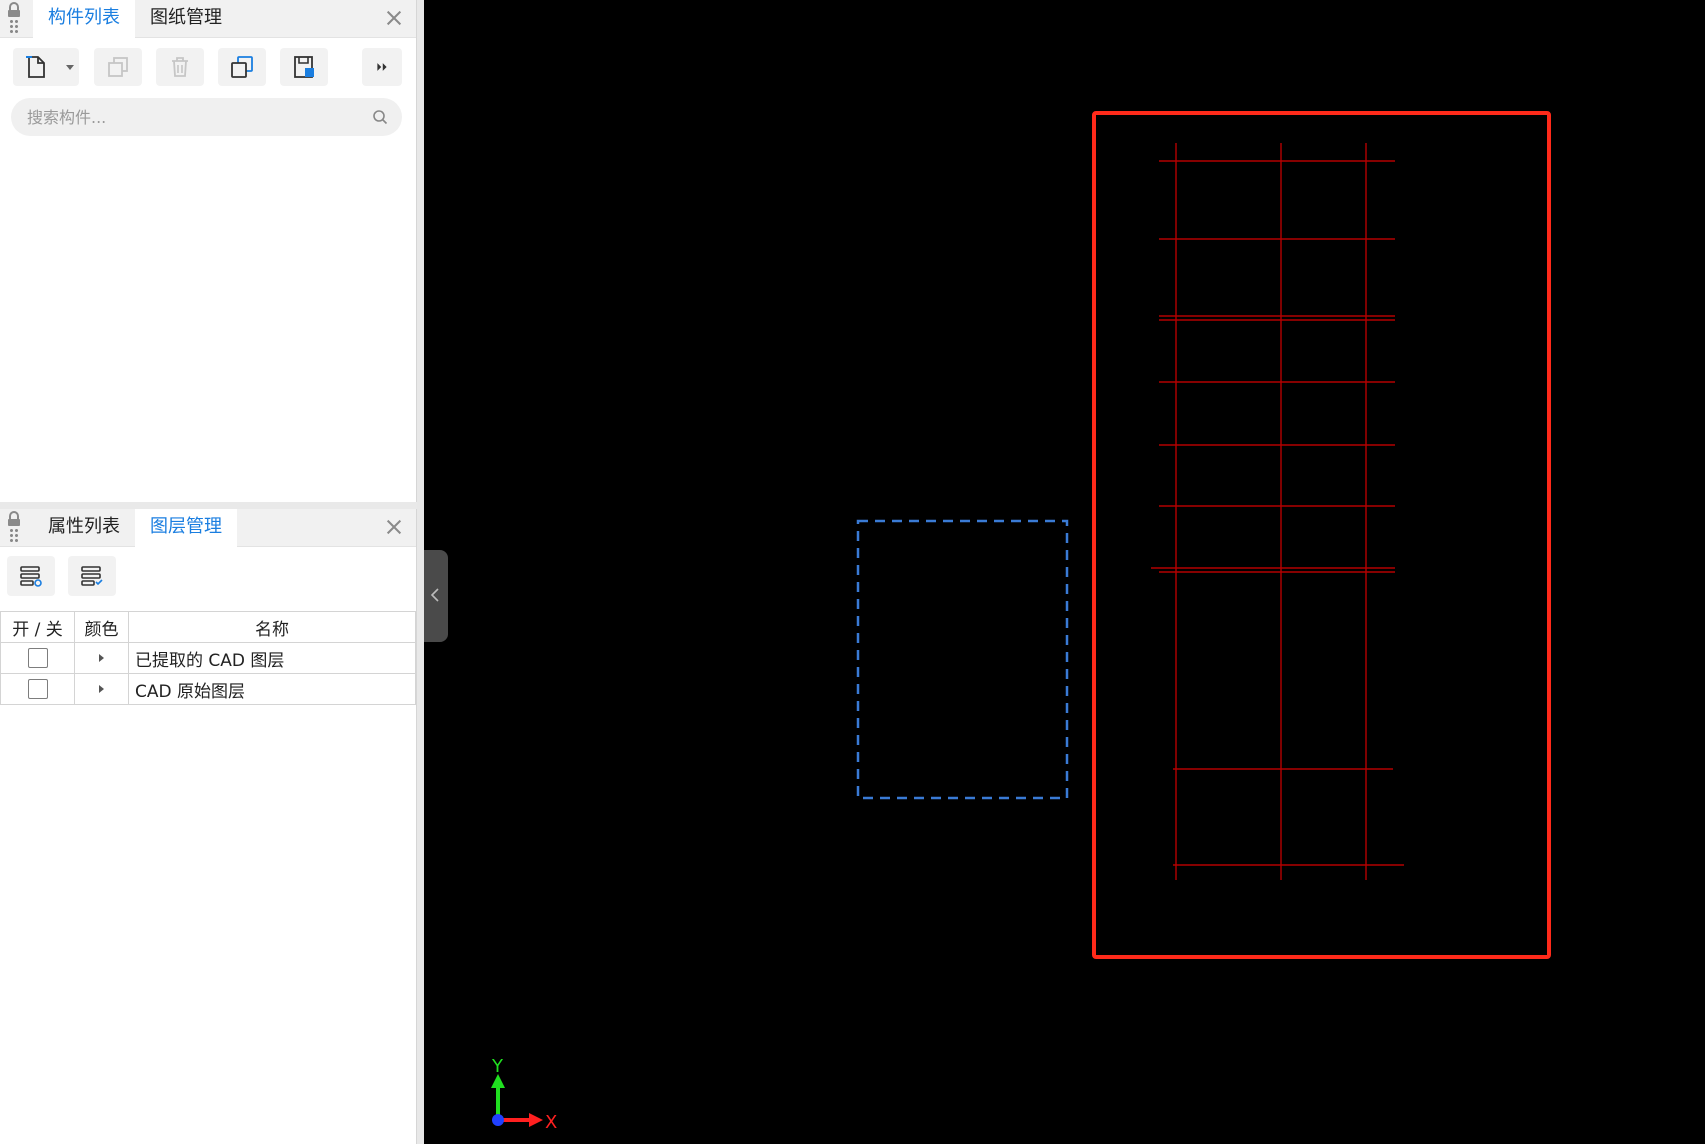 The width and height of the screenshot is (1705, 1144). I want to click on more-tools-button, so click(382, 67).